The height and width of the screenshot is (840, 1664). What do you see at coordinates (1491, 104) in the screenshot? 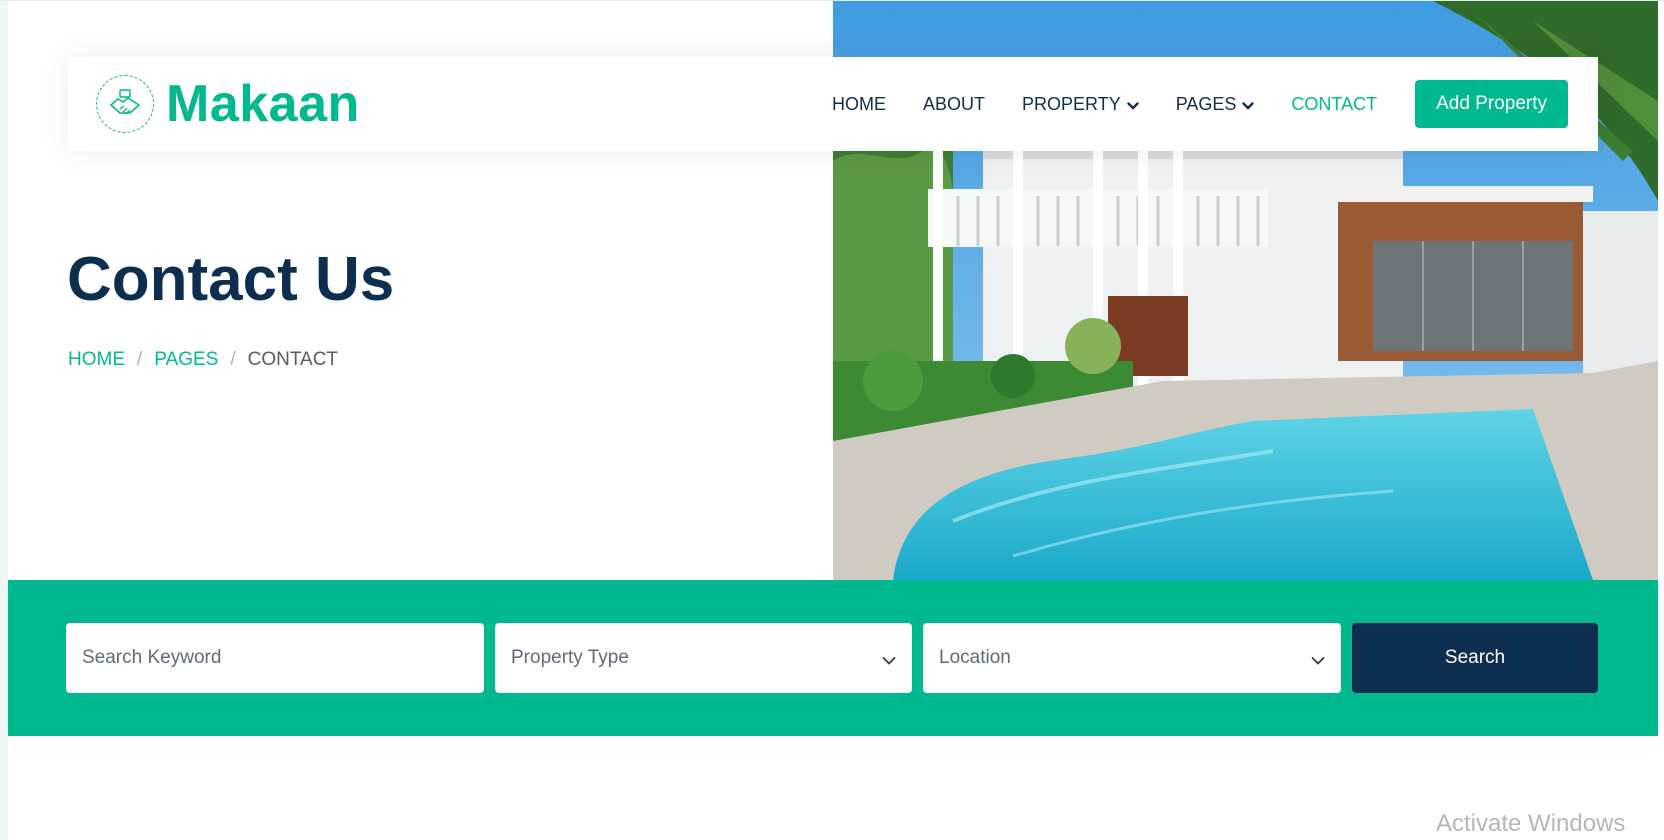
I see `add-property-button: Add Property` at bounding box center [1491, 104].